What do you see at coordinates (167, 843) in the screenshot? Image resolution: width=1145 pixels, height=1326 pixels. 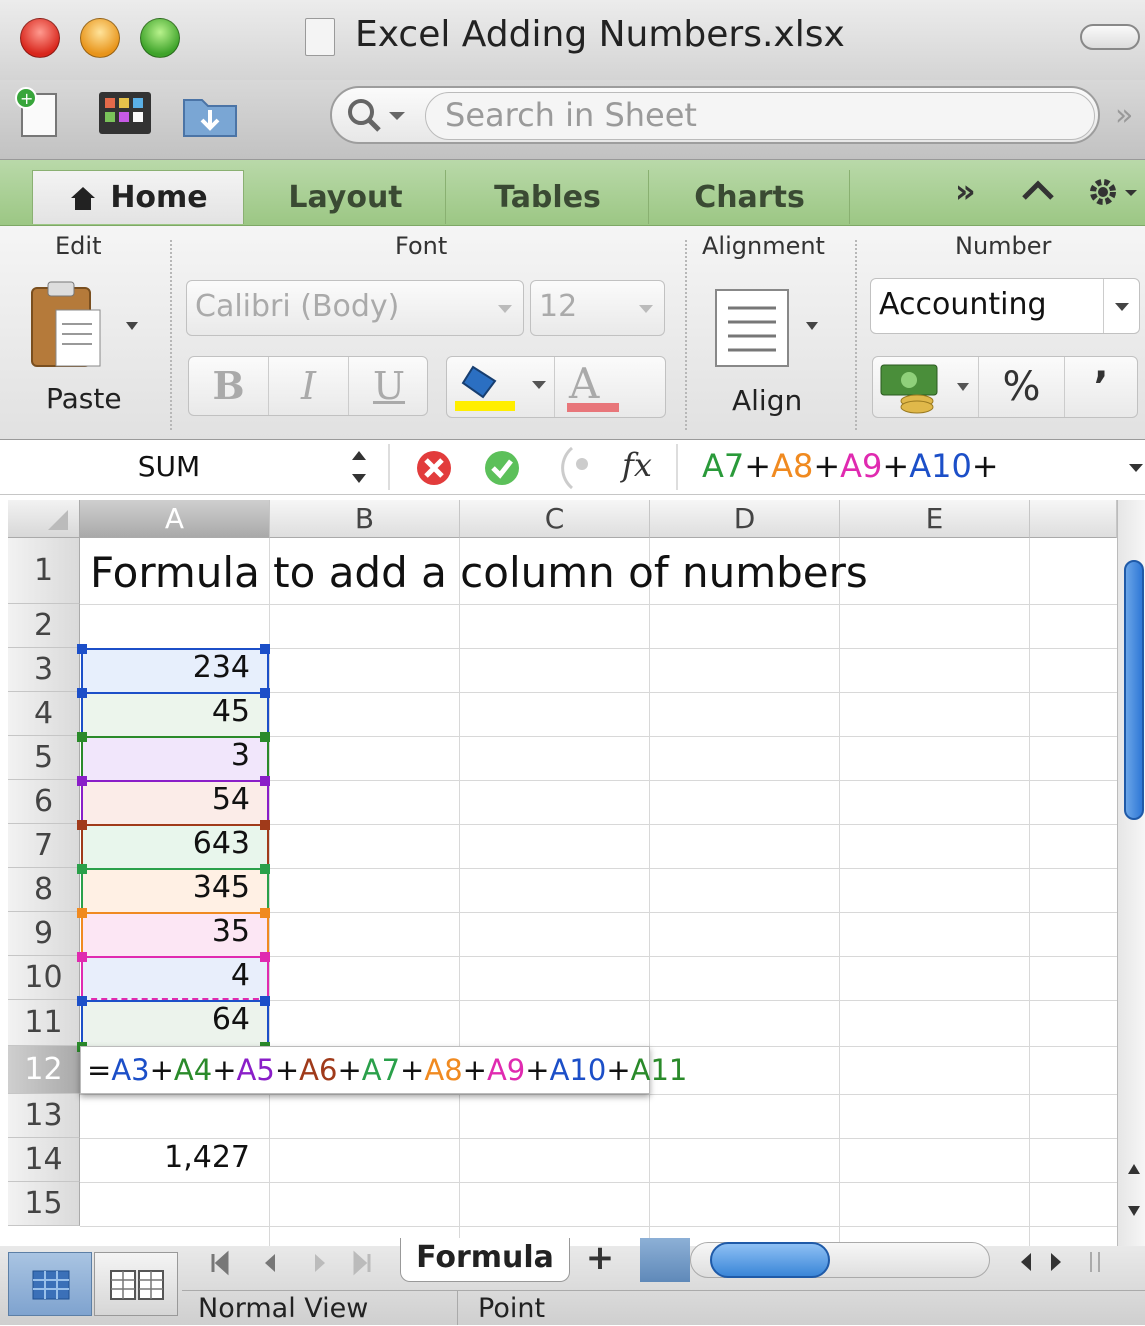 I see `cell-a7: 643` at bounding box center [167, 843].